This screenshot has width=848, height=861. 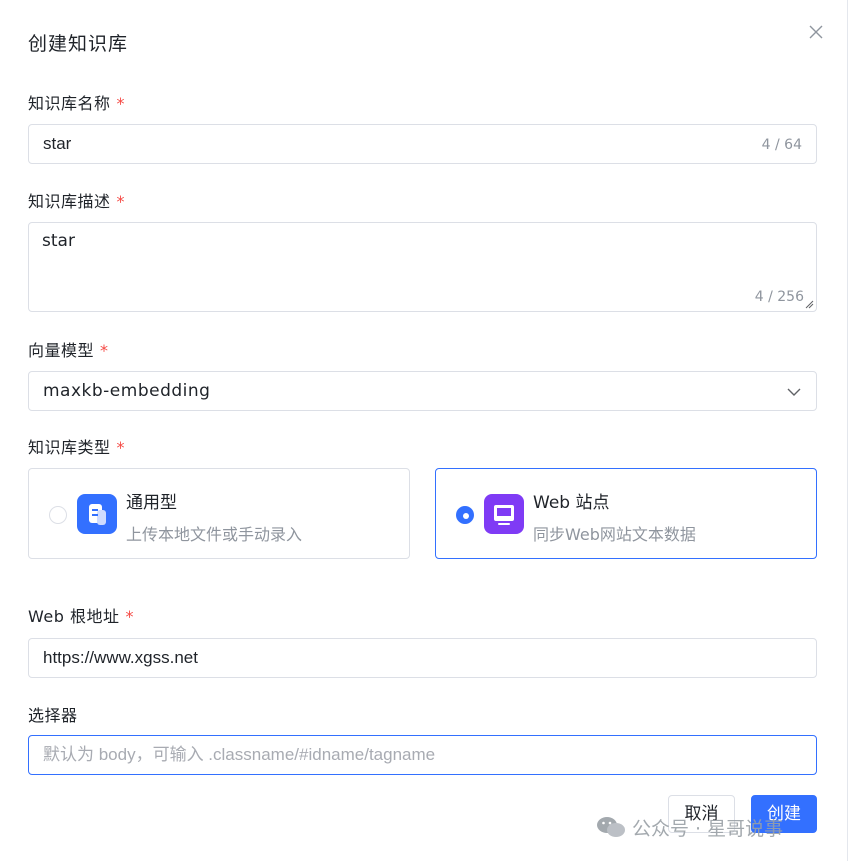 I want to click on description-value: star, so click(x=58, y=241).